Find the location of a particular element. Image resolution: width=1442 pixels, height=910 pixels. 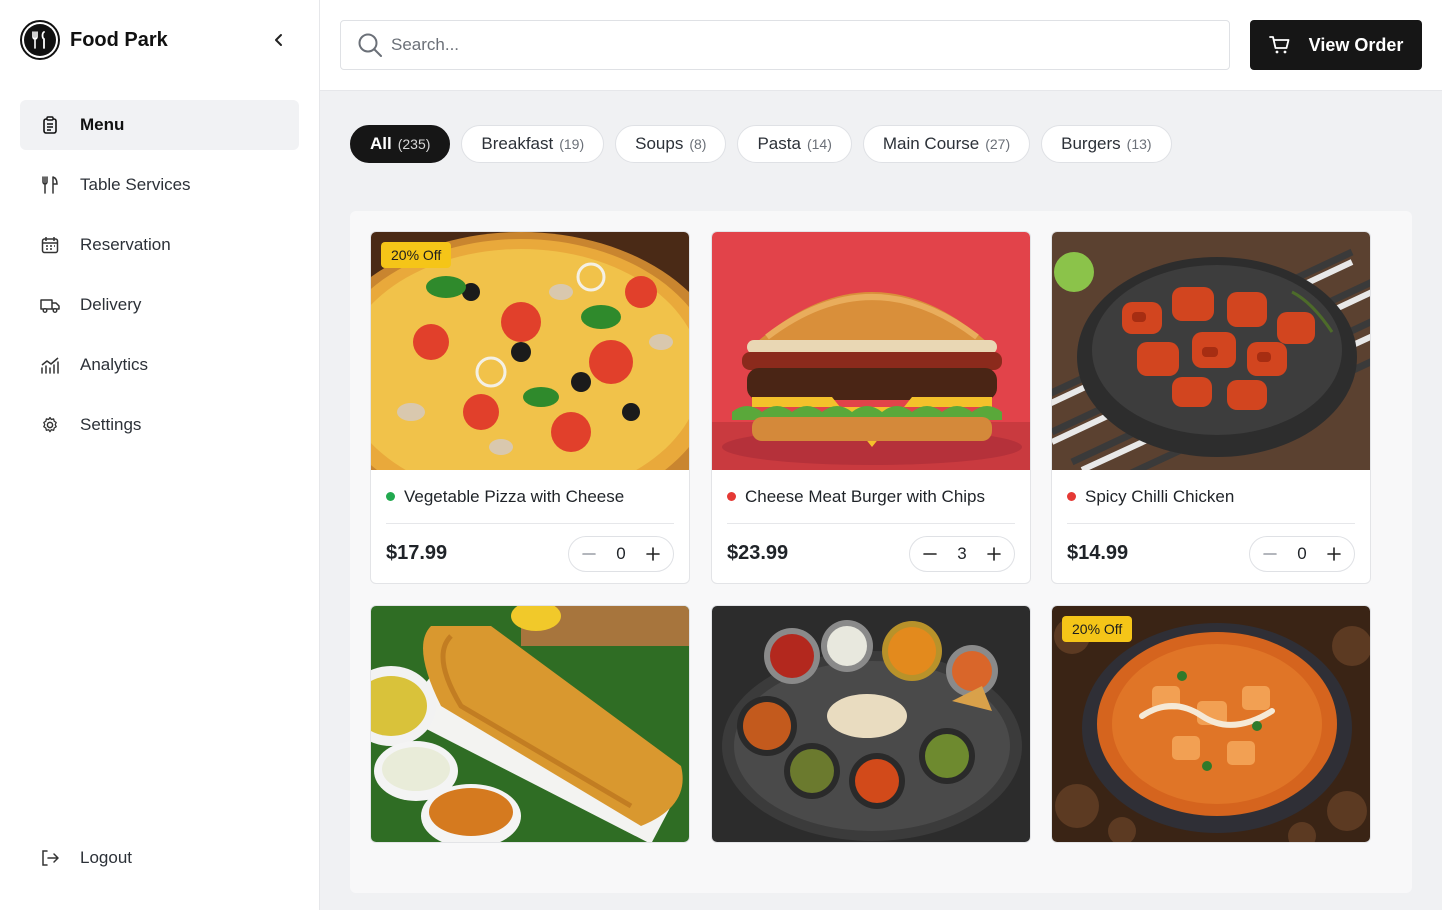

category-chip-pasta: Pasta (14) is located at coordinates (794, 144).